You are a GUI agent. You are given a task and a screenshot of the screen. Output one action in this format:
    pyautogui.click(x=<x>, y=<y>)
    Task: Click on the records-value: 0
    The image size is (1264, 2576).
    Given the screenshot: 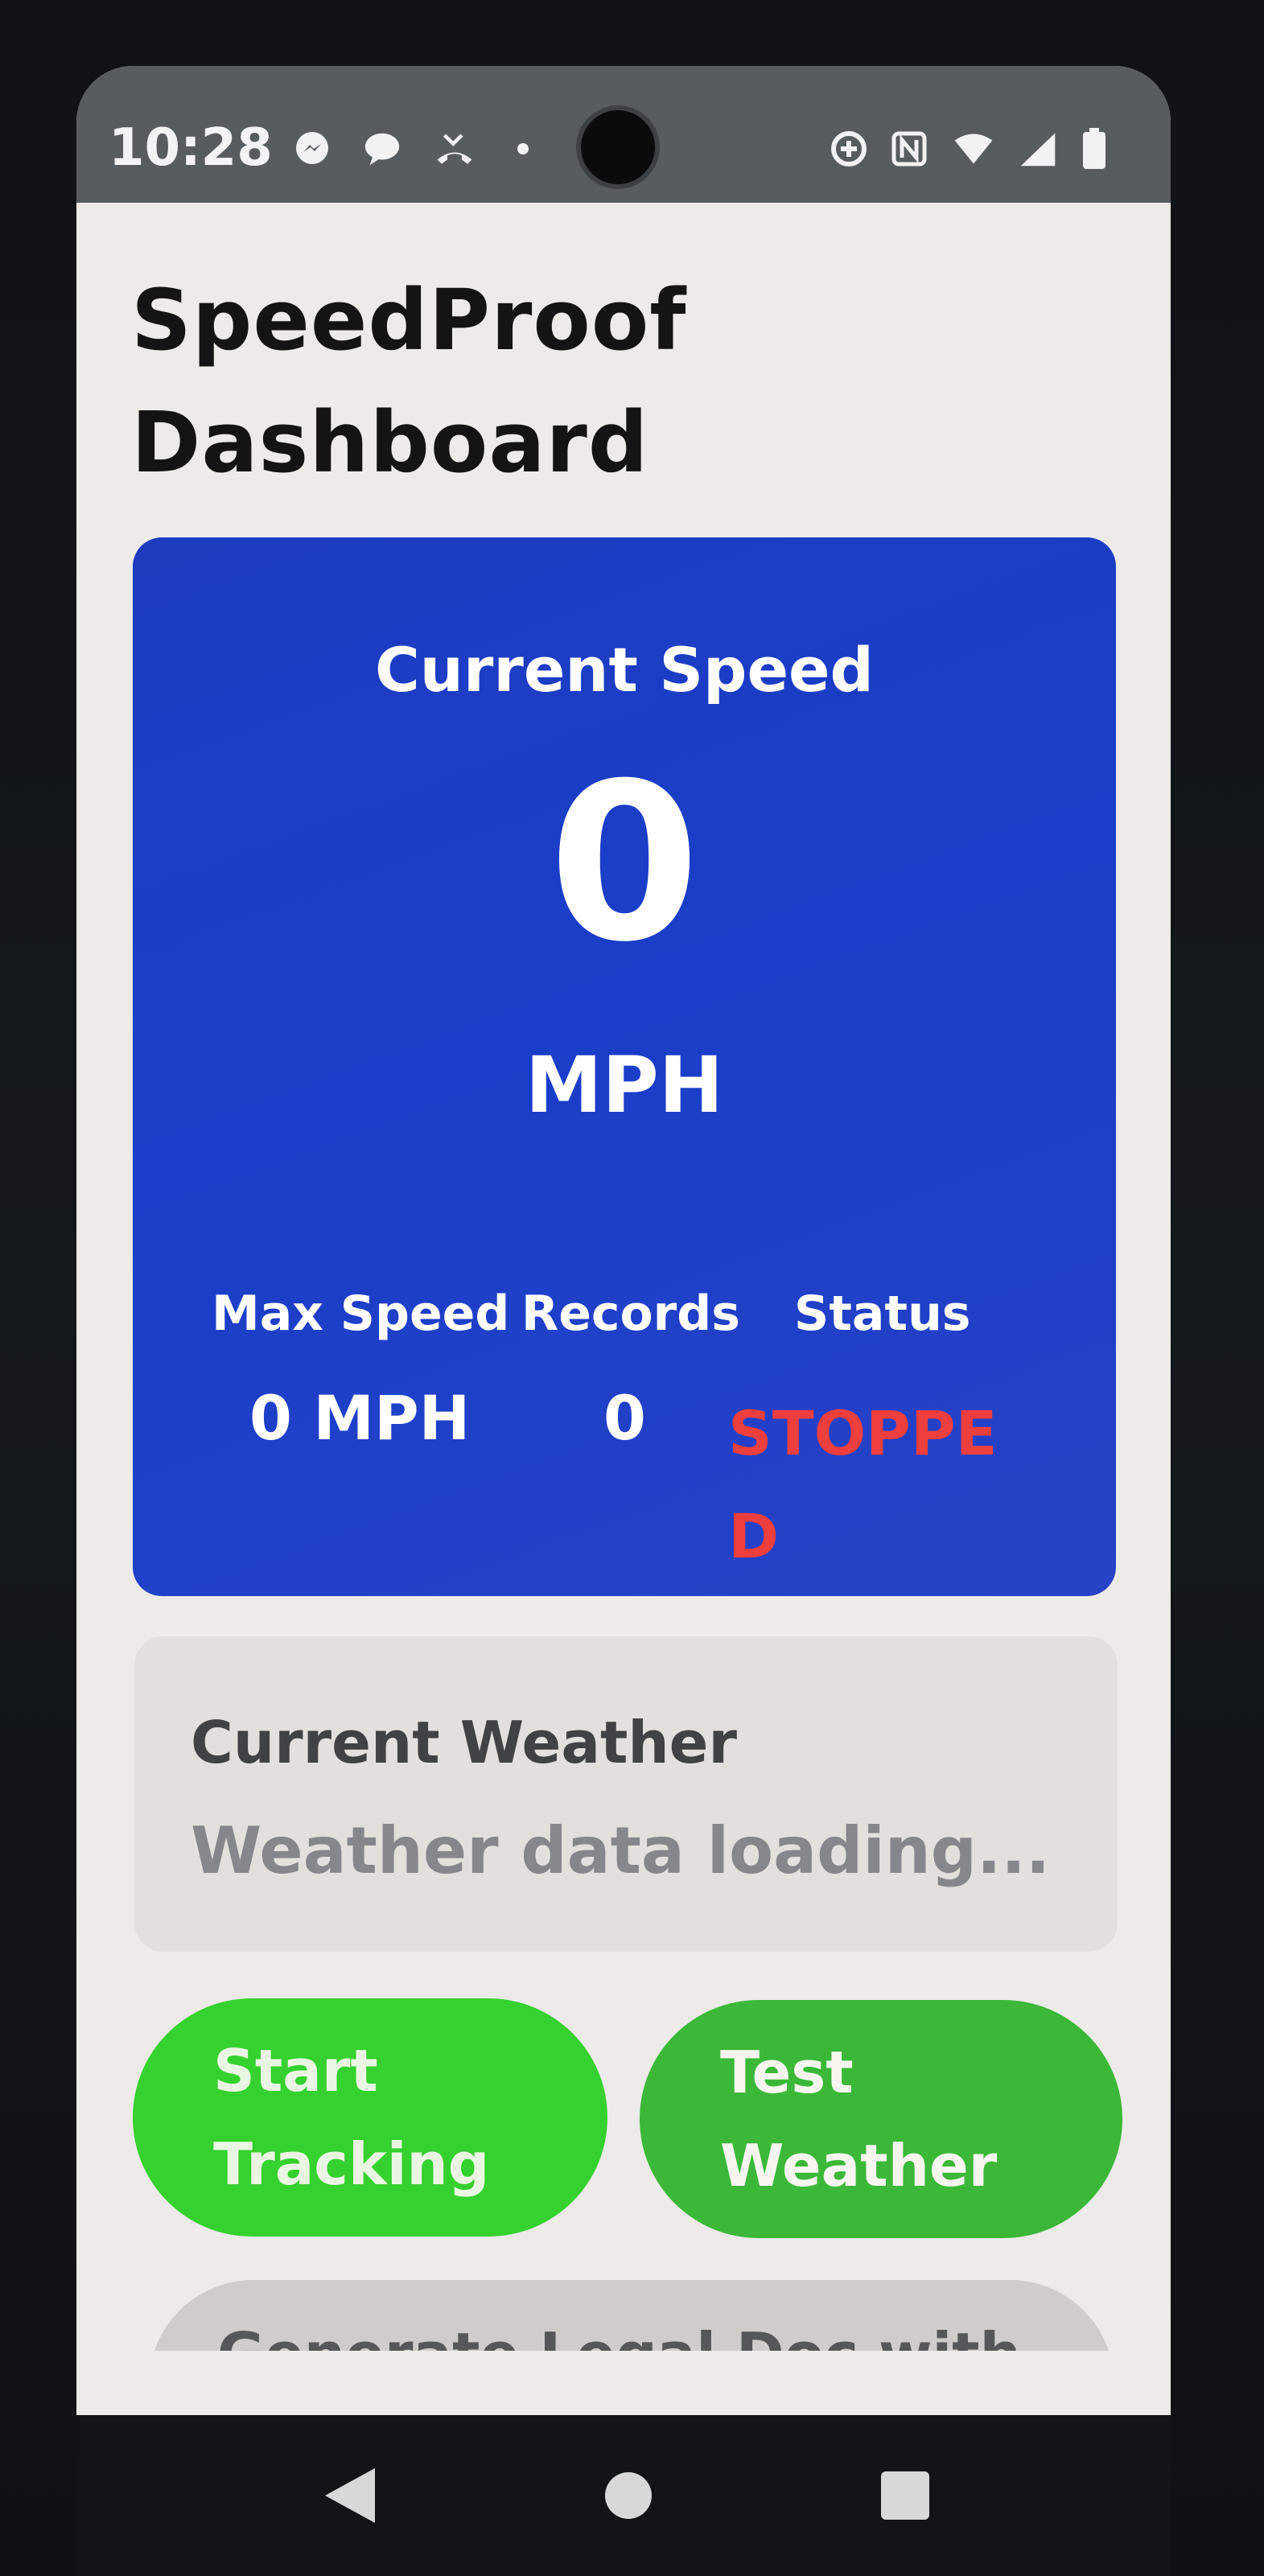 What is the action you would take?
    pyautogui.click(x=625, y=1418)
    